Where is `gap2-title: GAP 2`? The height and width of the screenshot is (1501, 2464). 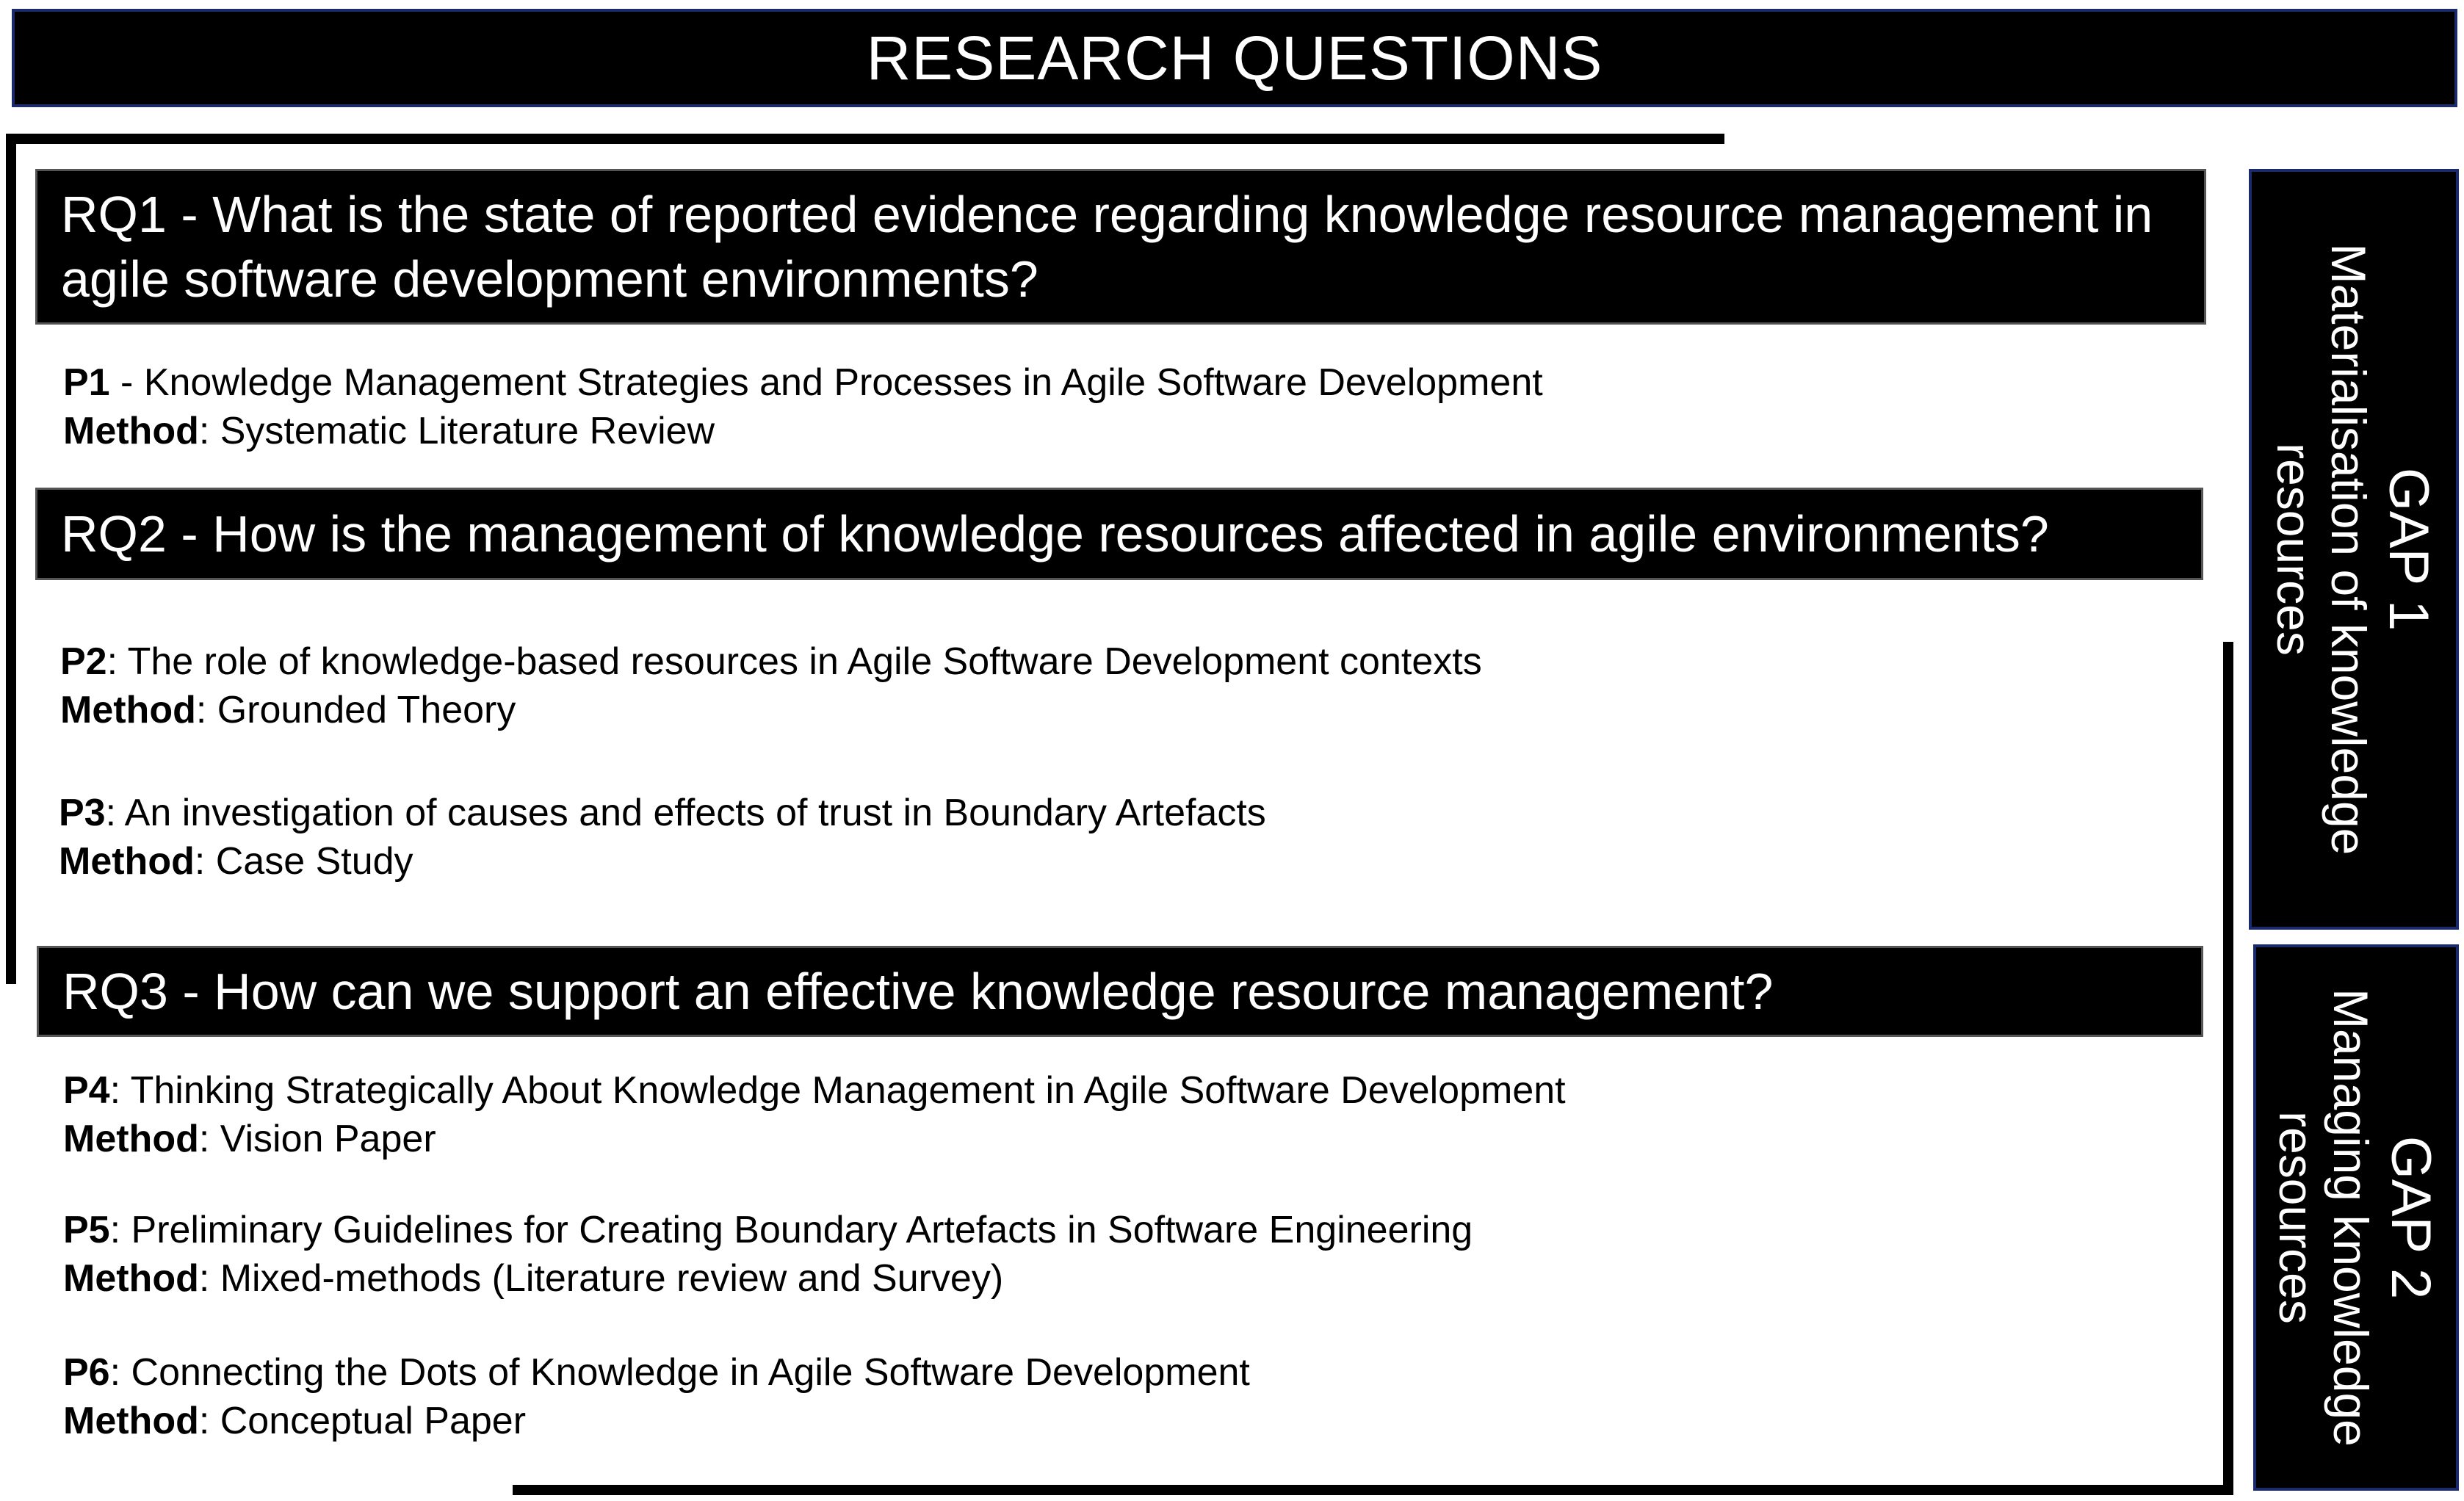 gap2-title: GAP 2 is located at coordinates (2411, 1217).